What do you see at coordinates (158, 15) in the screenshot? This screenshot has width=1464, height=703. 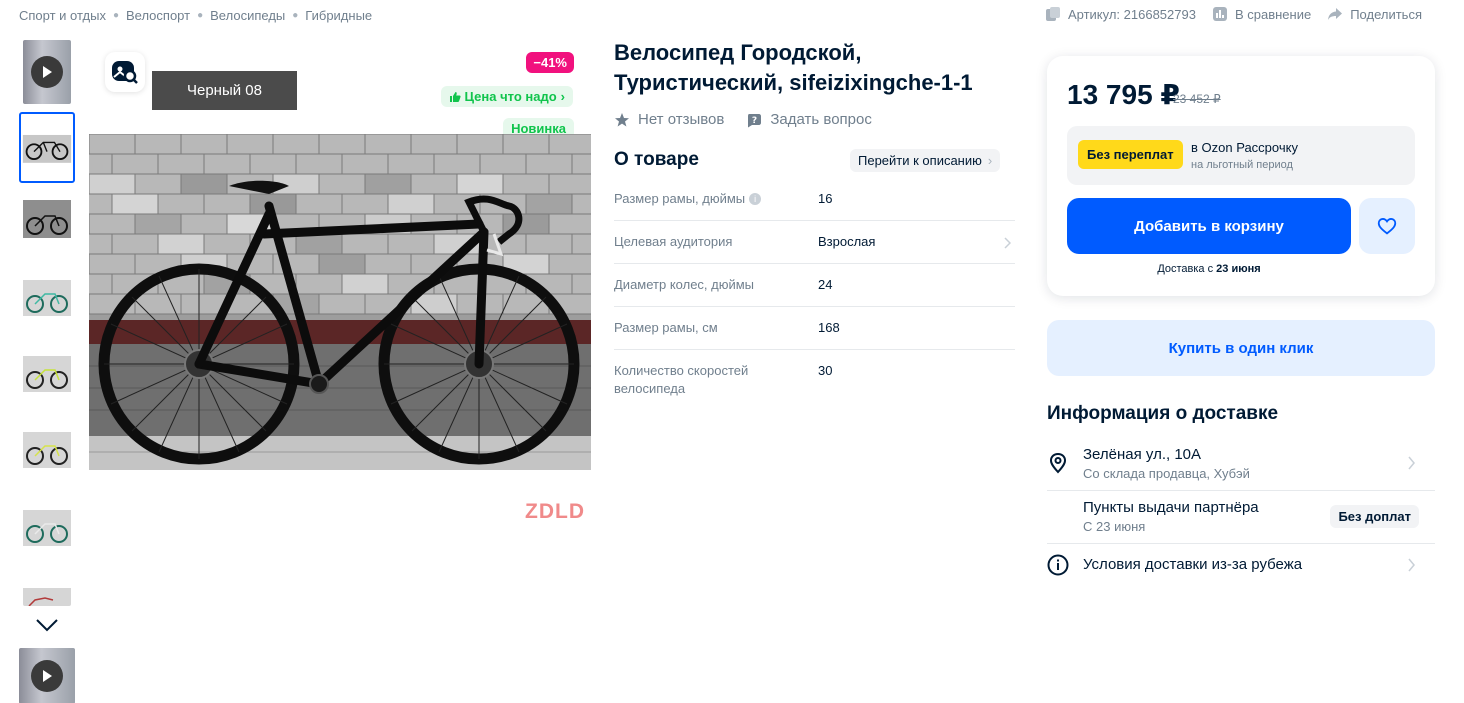 I see `breadcrumb-item-cycling: Велоспорт` at bounding box center [158, 15].